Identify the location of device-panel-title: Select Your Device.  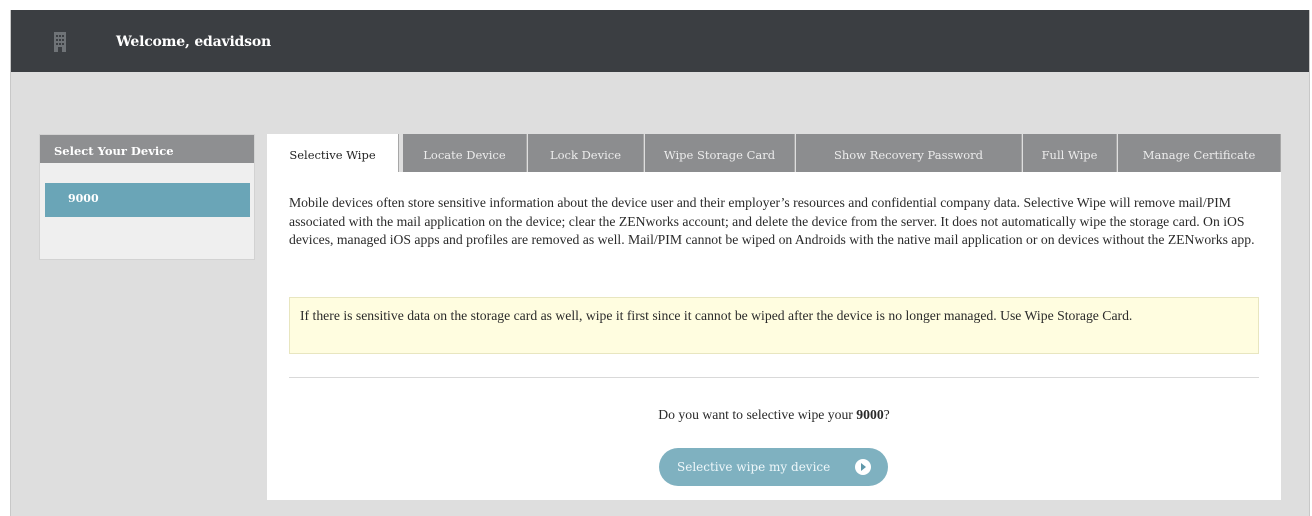
(147, 149).